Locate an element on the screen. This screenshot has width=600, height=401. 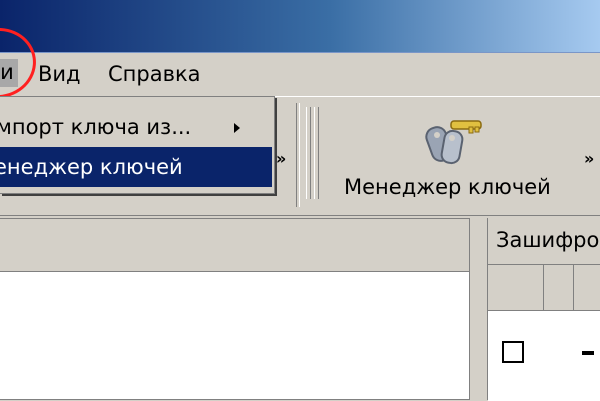
toolbar-divider is located at coordinates (298, 155).